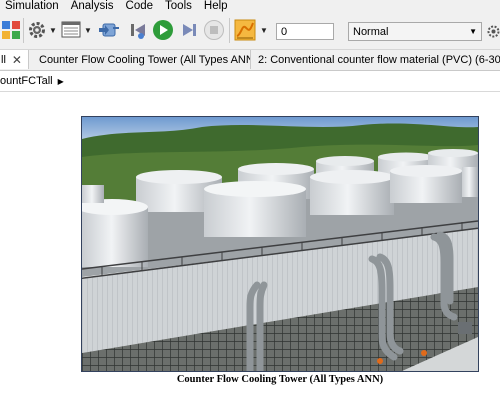  What do you see at coordinates (189, 30) in the screenshot?
I see `step-forward-icon` at bounding box center [189, 30].